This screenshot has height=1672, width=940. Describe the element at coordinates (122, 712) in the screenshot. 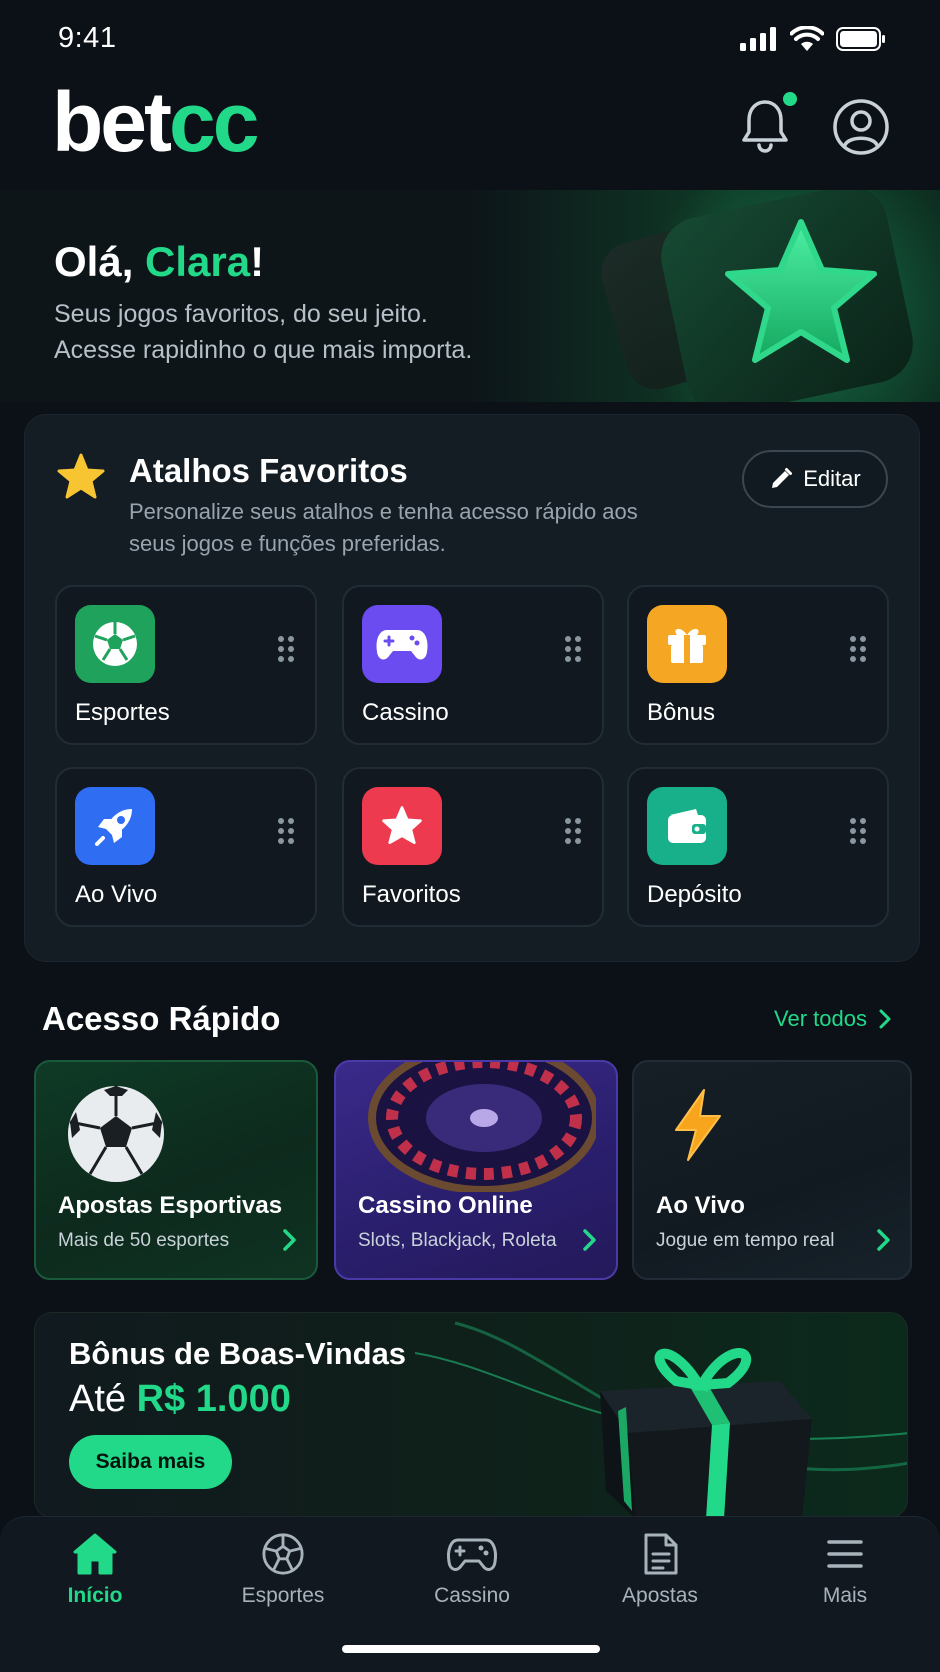

I see `tile-label: Esportes` at that location.